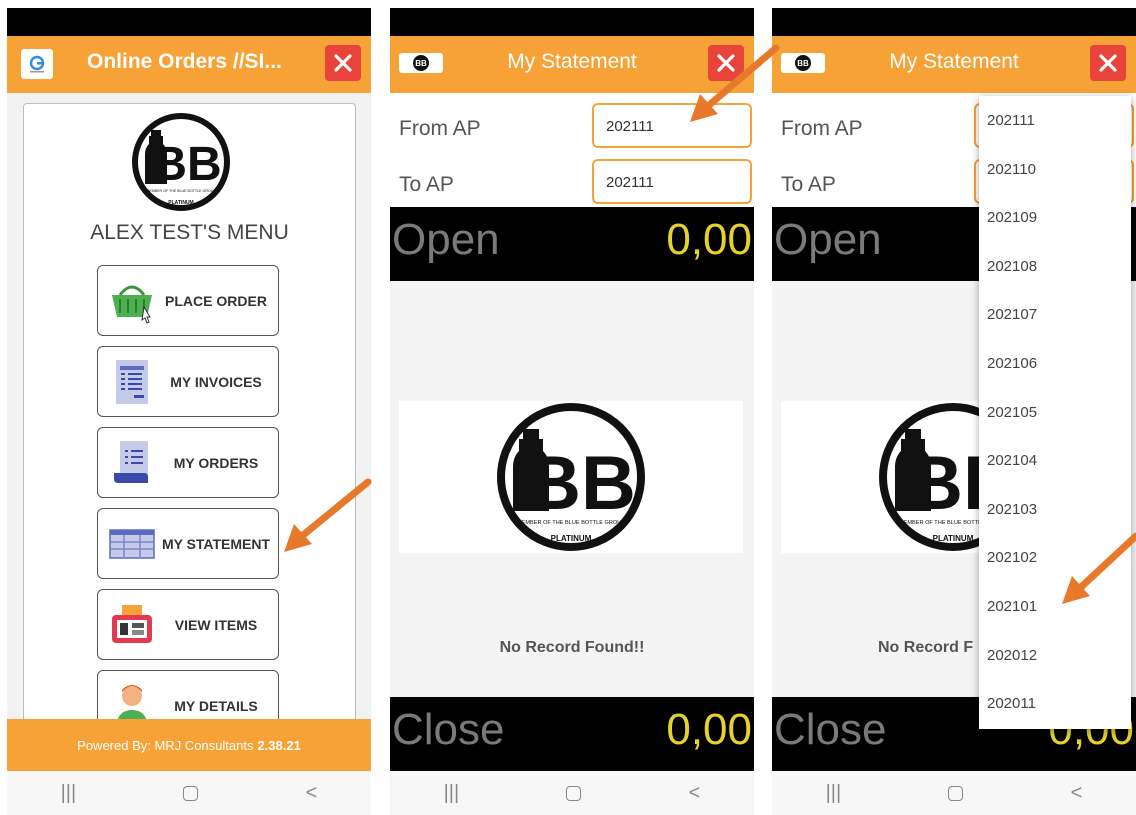  Describe the element at coordinates (328, 515) in the screenshot. I see `arrow-to-my-statement` at that location.